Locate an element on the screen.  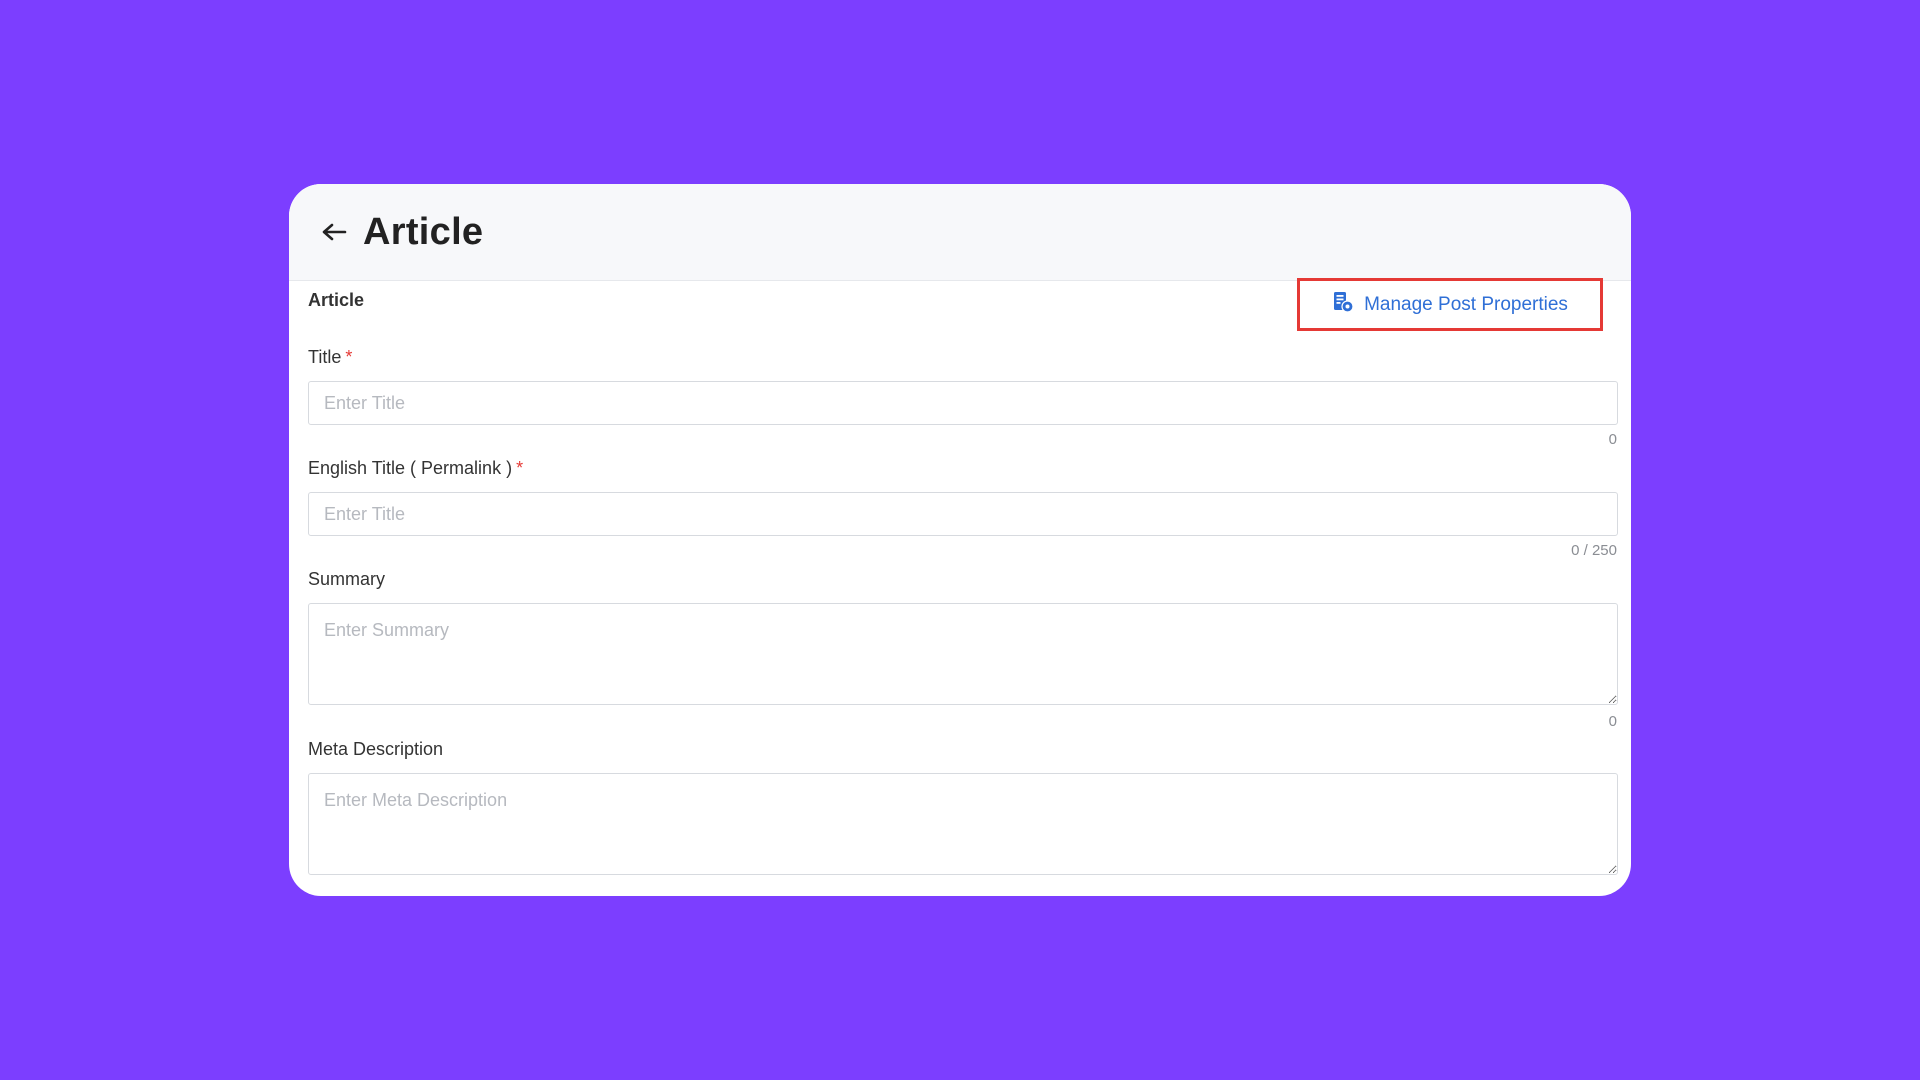
title-input is located at coordinates (963, 403).